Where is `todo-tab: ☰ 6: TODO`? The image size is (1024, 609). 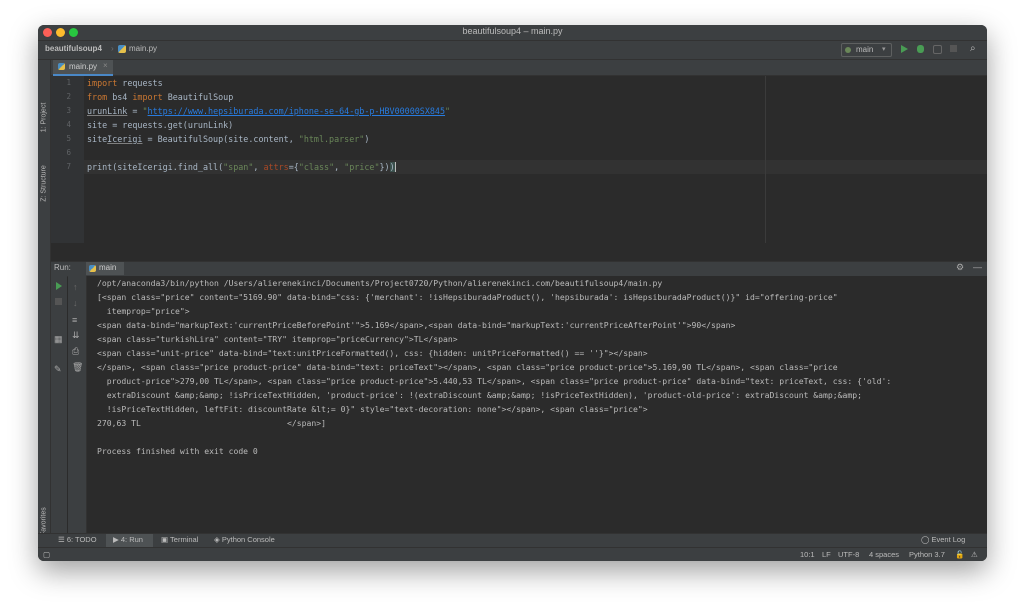
todo-tab: ☰ 6: TODO is located at coordinates (77, 539).